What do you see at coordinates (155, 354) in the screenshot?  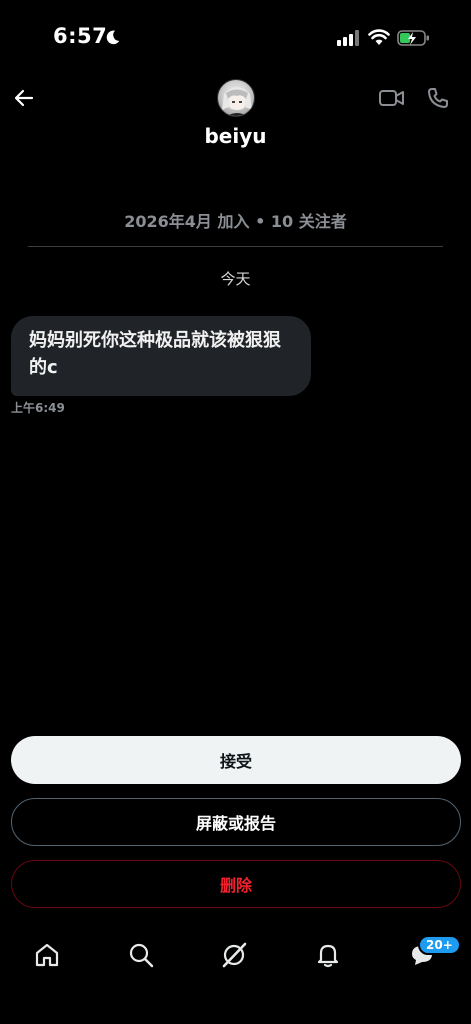 I see `message-text: 妈妈别死你这种极品就该被狠狠的c` at bounding box center [155, 354].